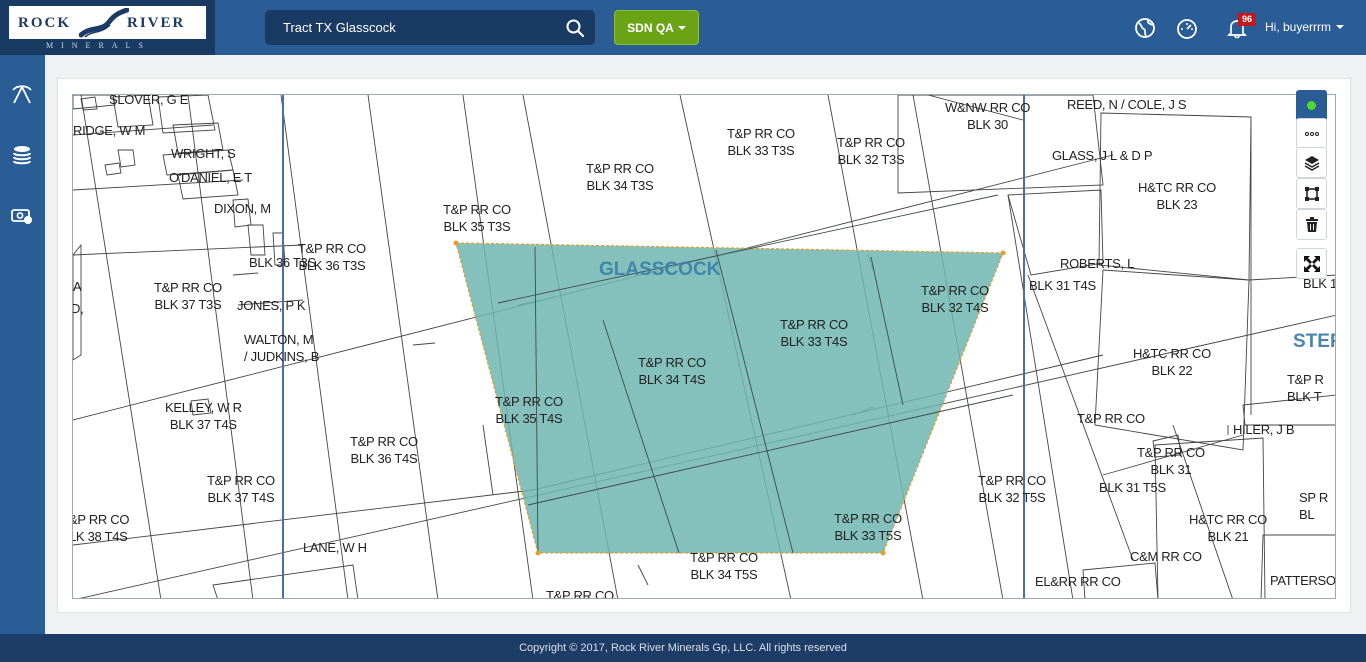 The height and width of the screenshot is (662, 1366). What do you see at coordinates (1012, 489) in the screenshot?
I see `parcel-label: T&P RR CO BLK 32 T5S` at bounding box center [1012, 489].